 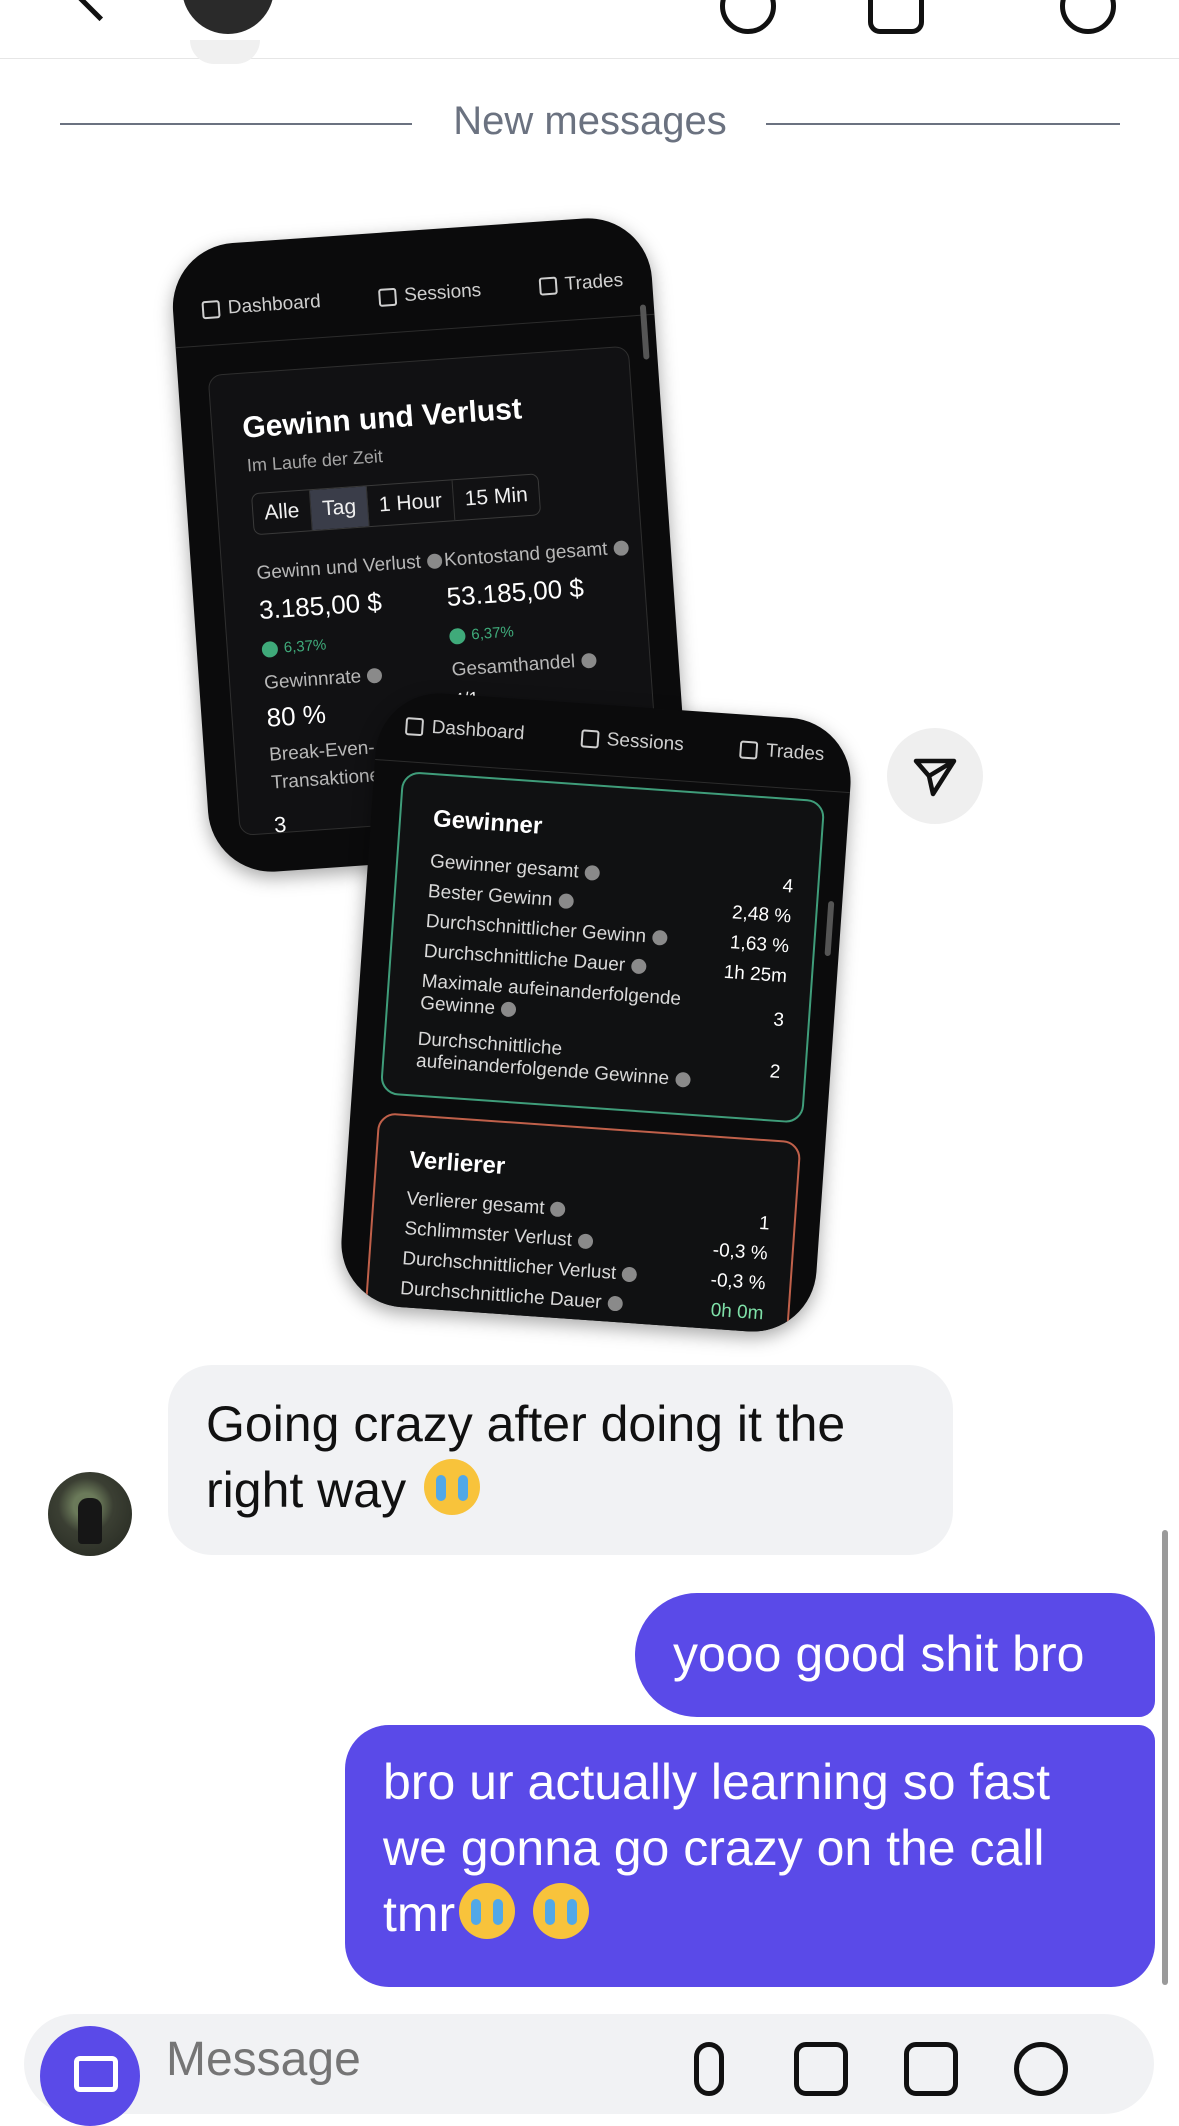 I want to click on back-icon, so click(x=99, y=11).